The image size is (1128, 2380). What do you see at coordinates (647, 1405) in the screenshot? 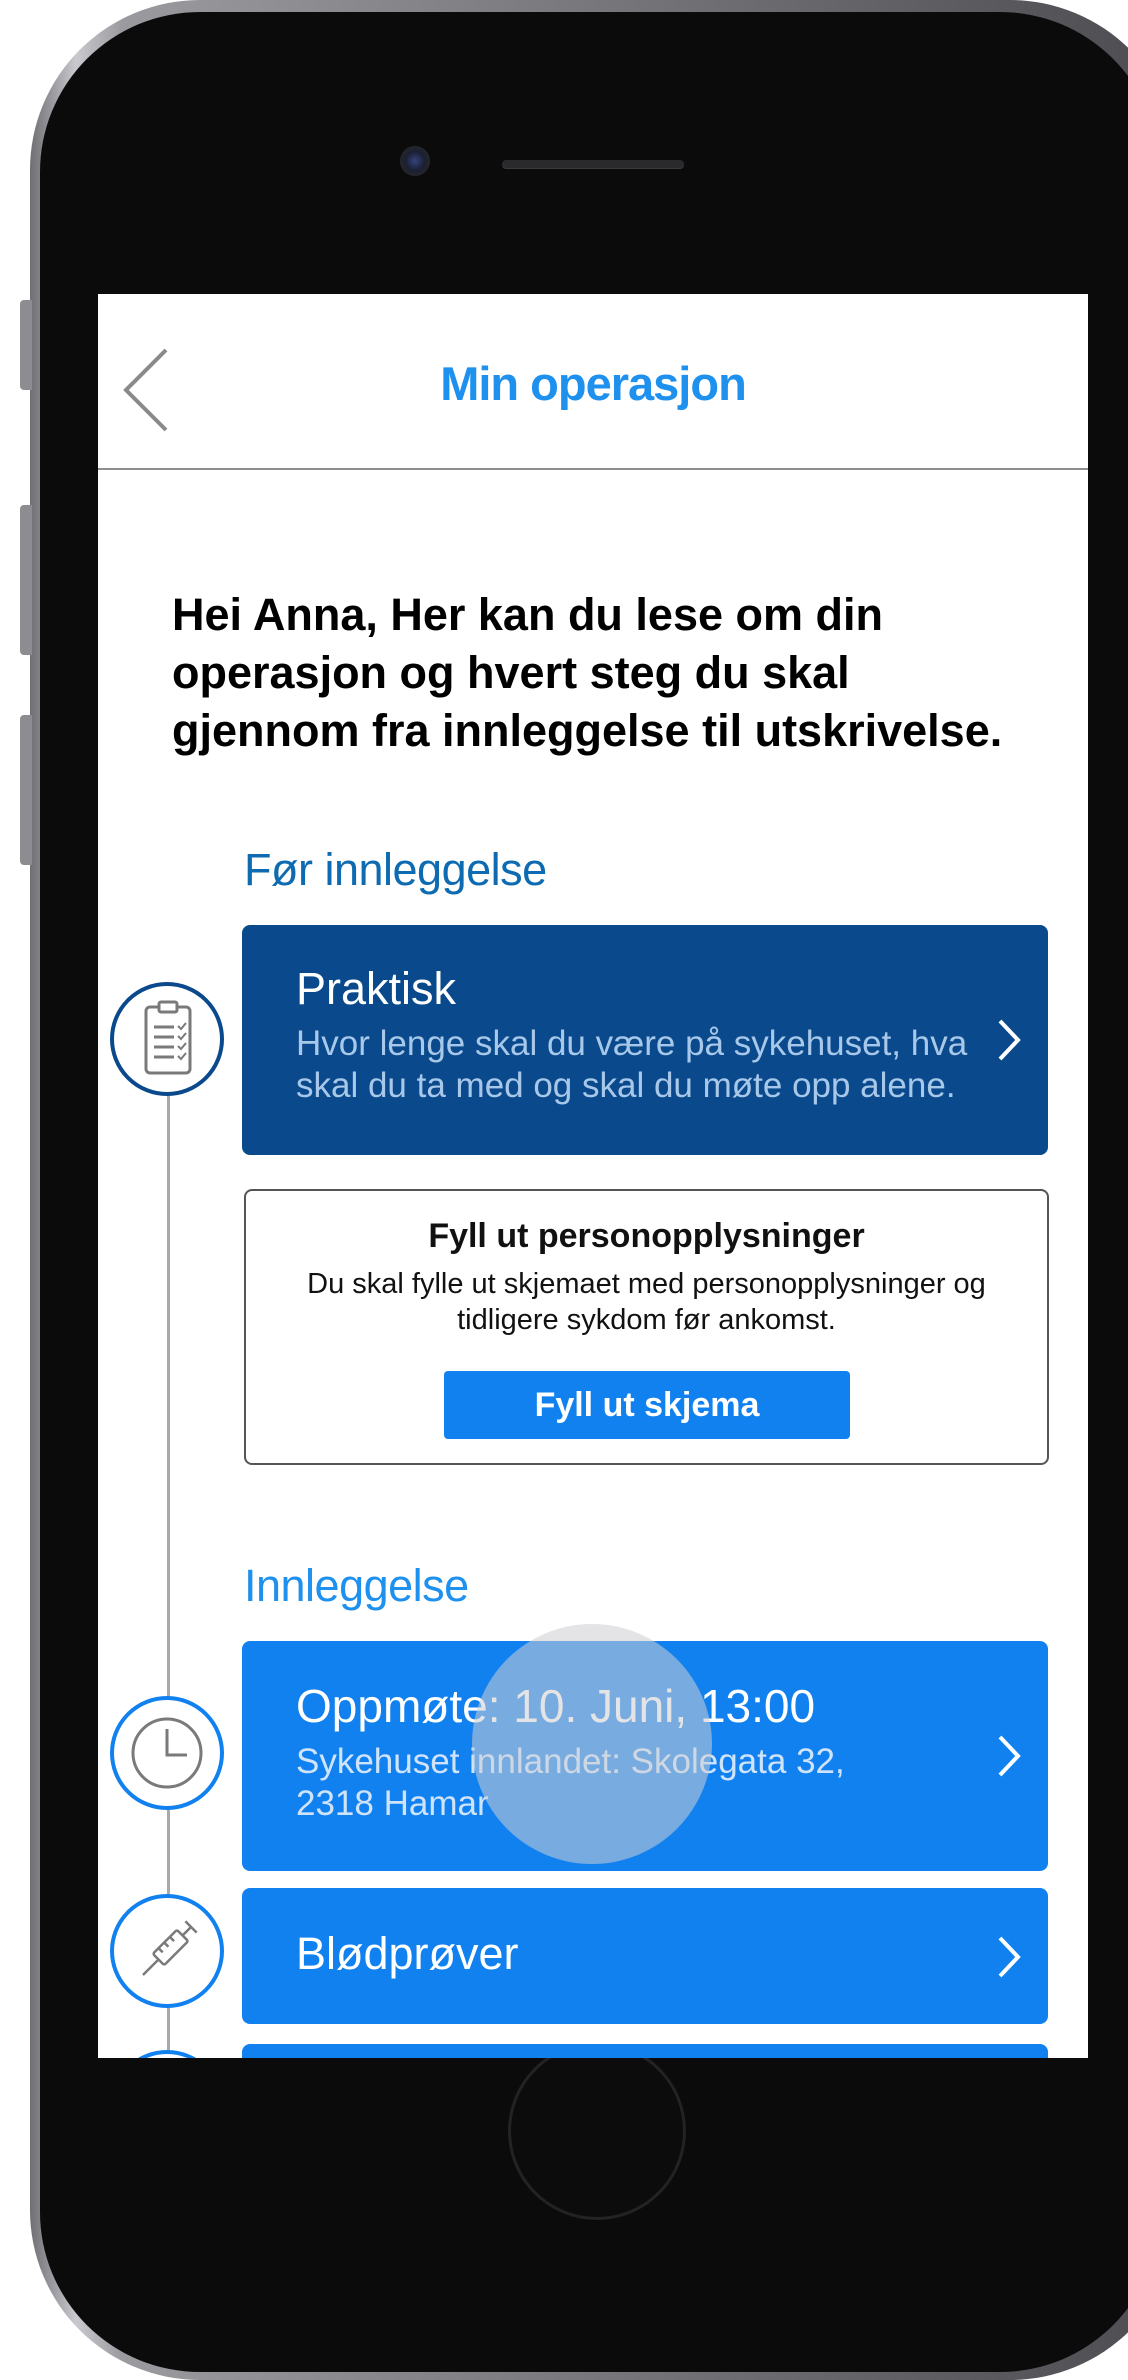
I see `fill-form-button: Fyll ut skjema` at bounding box center [647, 1405].